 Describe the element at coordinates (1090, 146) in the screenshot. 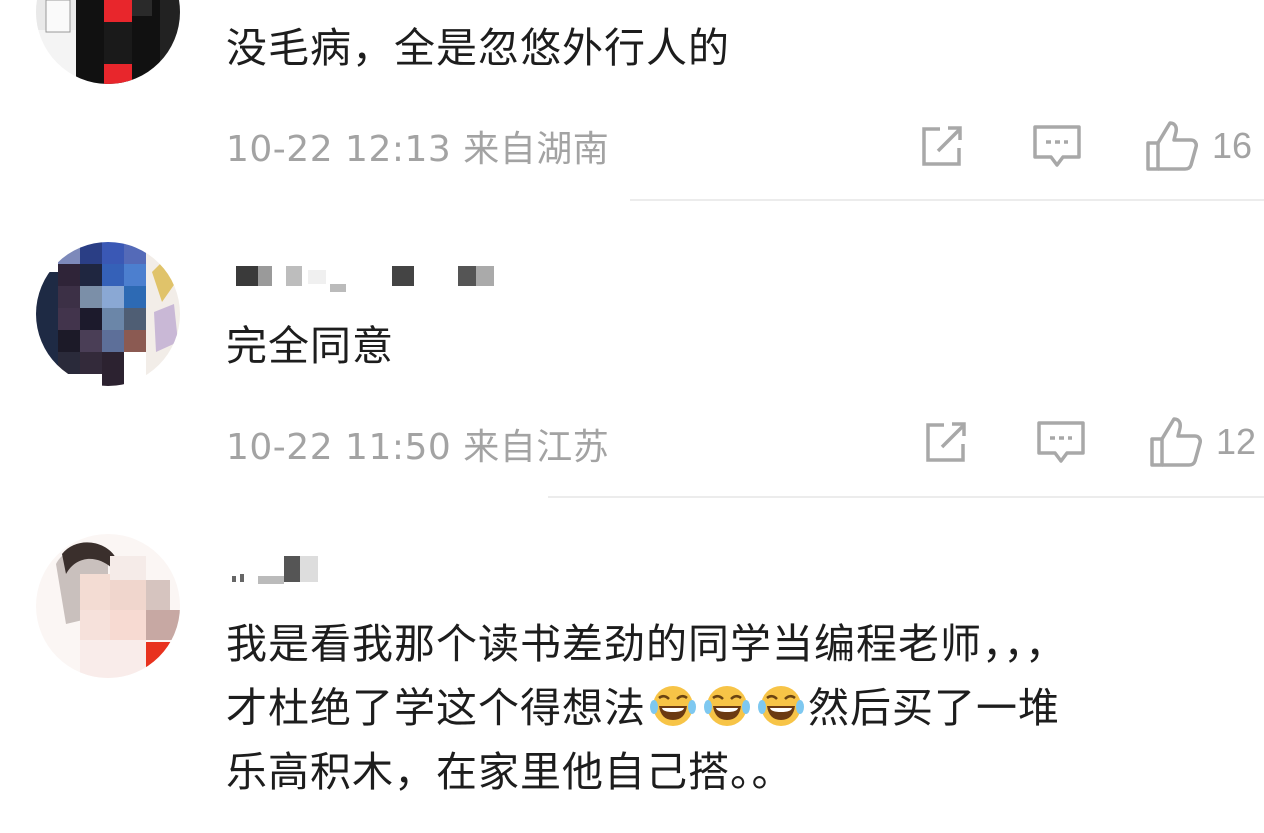

I see `comment-actions: 16` at that location.